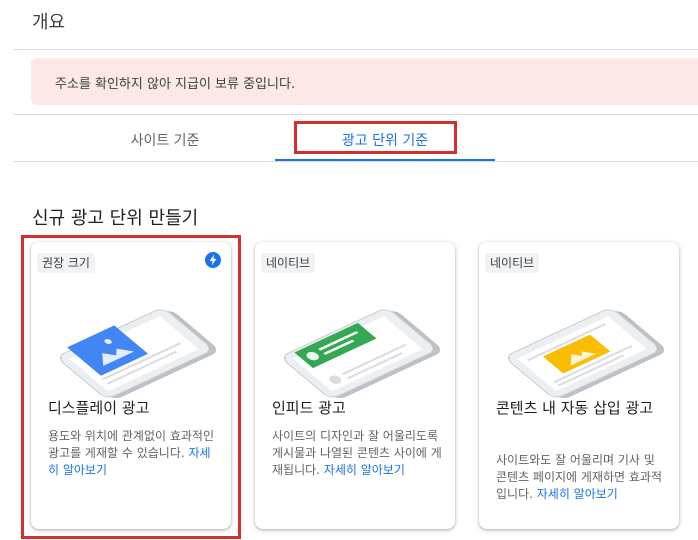  I want to click on tab-by-site-label: 사이트 기준, so click(165, 141).